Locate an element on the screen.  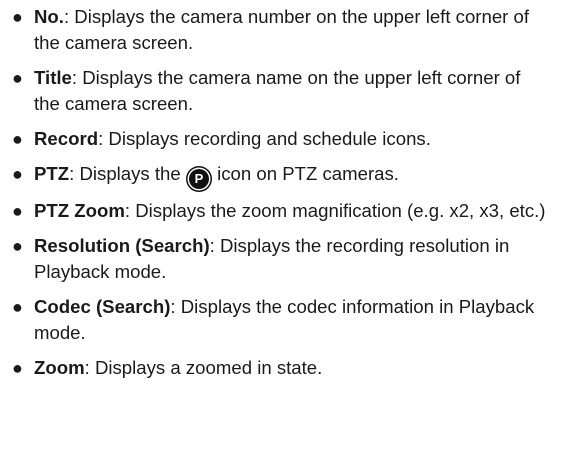
item-term: Zoom is located at coordinates (59, 367).